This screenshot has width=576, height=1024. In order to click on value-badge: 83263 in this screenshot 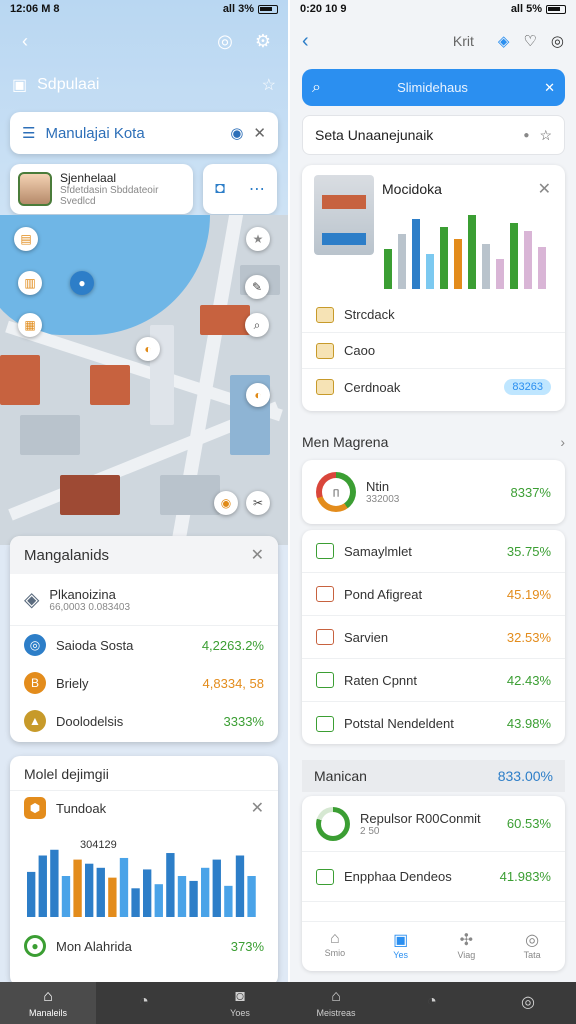, I will do `click(527, 387)`.